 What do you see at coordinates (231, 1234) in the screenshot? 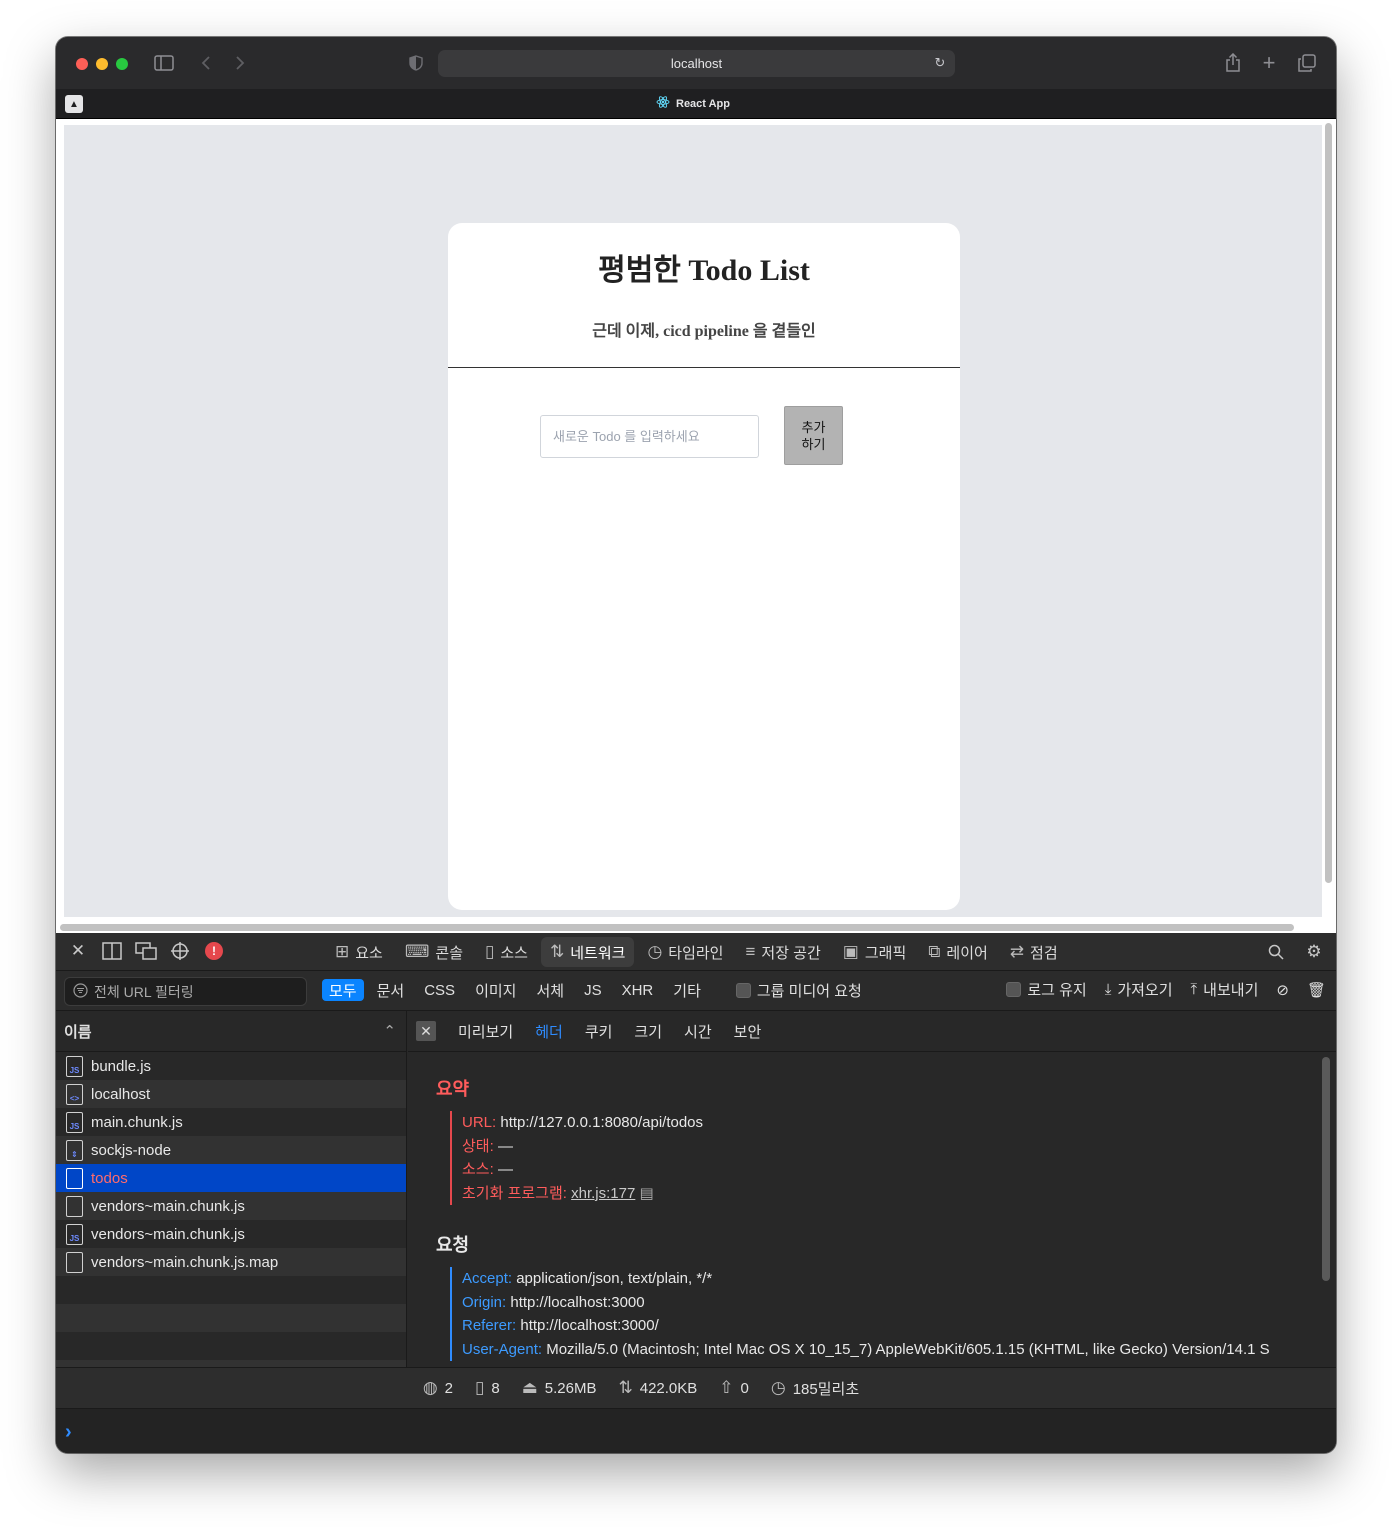
I see `request-row: JS vendors~main.chunk.js` at bounding box center [231, 1234].